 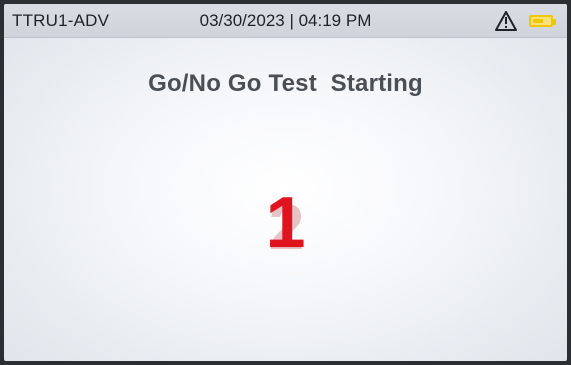 I want to click on date-time: 03/30/2023 | 04:19 PM, so click(x=285, y=20).